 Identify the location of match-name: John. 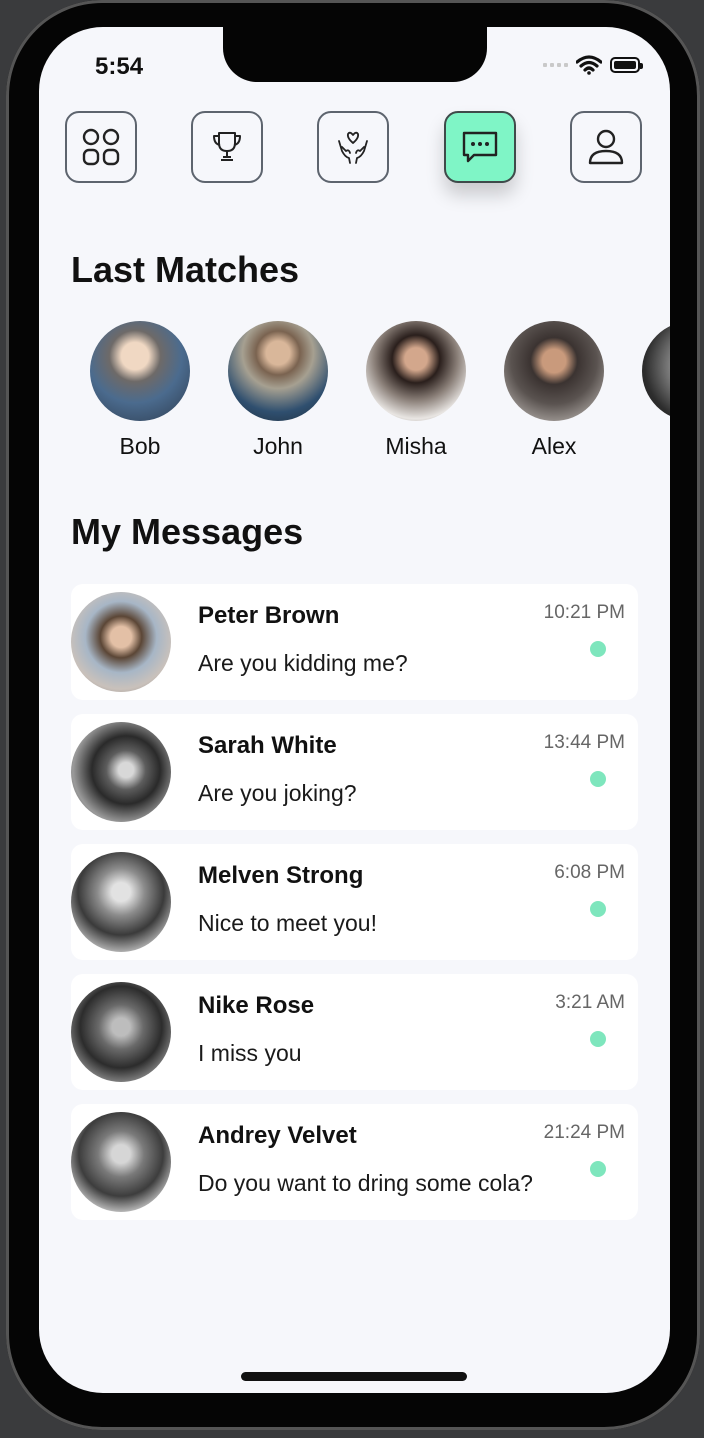
(278, 446).